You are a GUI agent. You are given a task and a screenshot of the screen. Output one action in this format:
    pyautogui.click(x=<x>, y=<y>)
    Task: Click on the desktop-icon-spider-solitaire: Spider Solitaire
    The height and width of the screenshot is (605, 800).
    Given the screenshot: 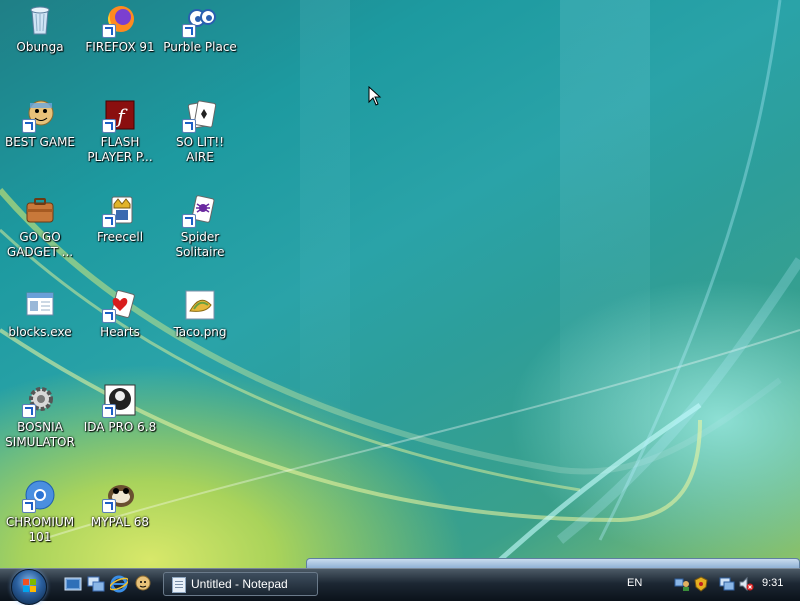 What is the action you would take?
    pyautogui.click(x=200, y=237)
    